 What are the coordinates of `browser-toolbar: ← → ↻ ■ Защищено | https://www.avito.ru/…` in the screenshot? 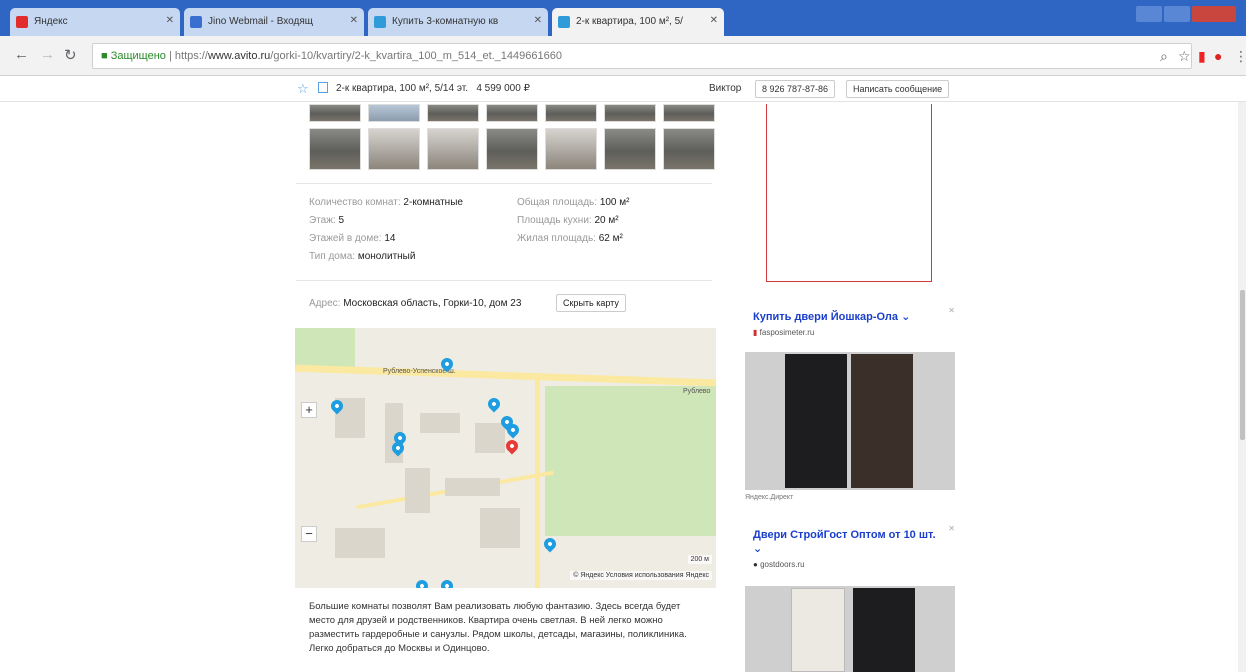 It's located at (623, 56).